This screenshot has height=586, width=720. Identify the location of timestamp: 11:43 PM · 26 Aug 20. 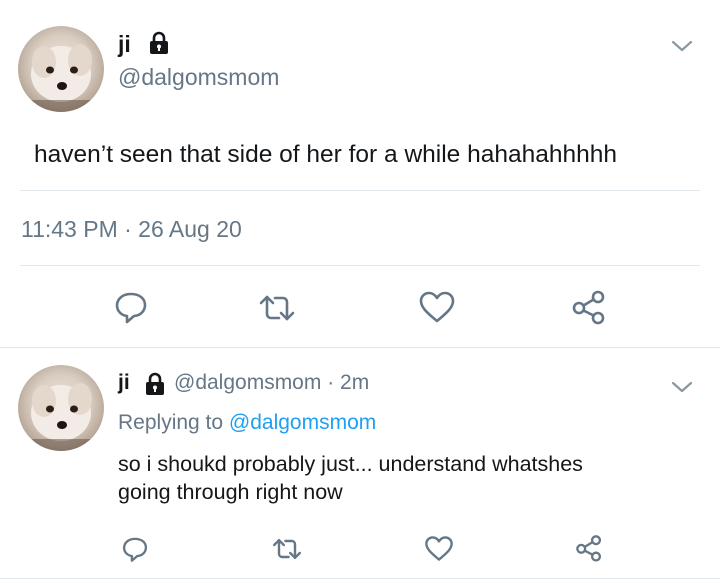
(131, 229).